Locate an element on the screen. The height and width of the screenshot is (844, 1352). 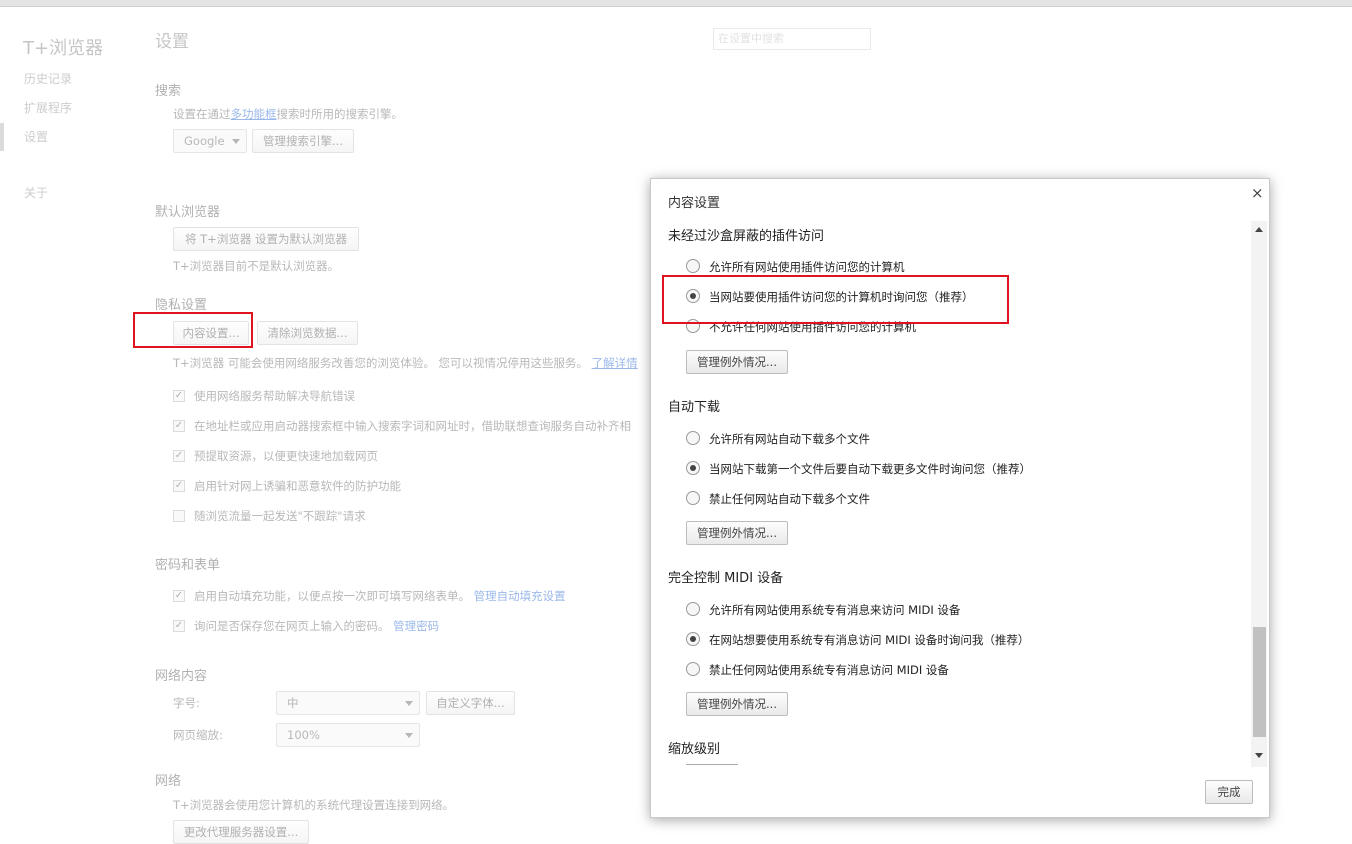
checkbox-safe-browsing: ✓ is located at coordinates (179, 486).